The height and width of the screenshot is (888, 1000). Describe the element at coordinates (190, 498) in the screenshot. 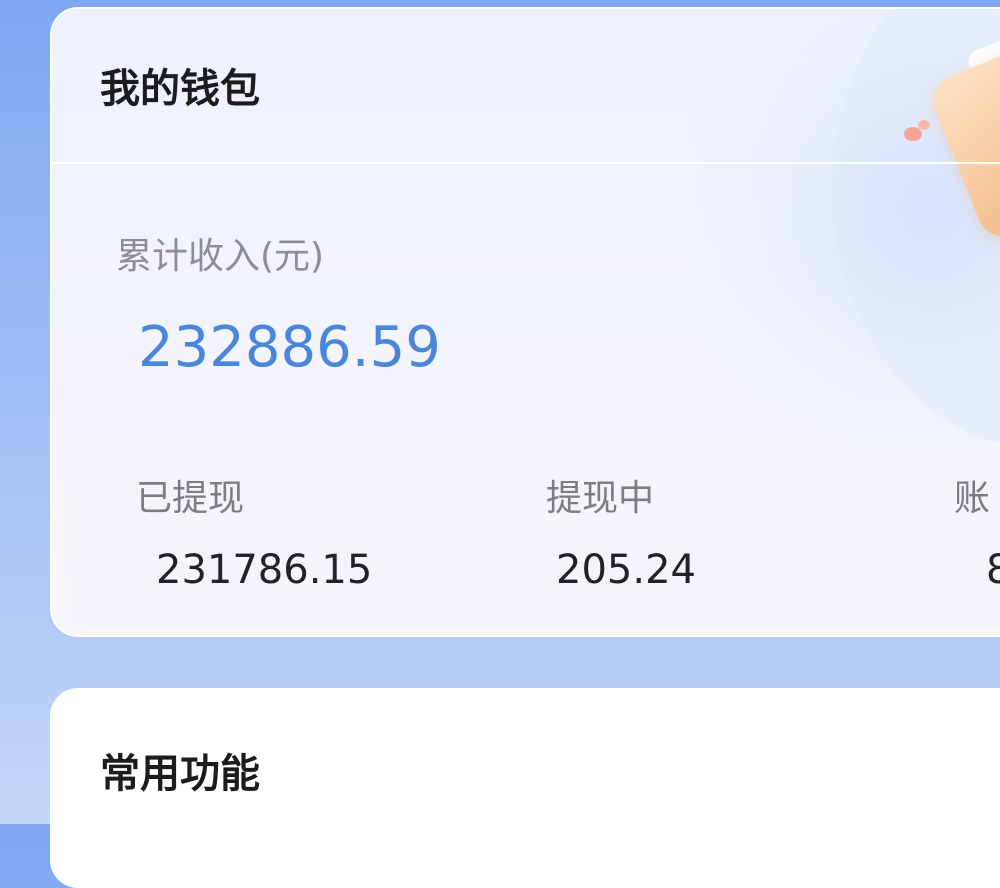

I see `stat-withdrawn-label: 已提现` at that location.